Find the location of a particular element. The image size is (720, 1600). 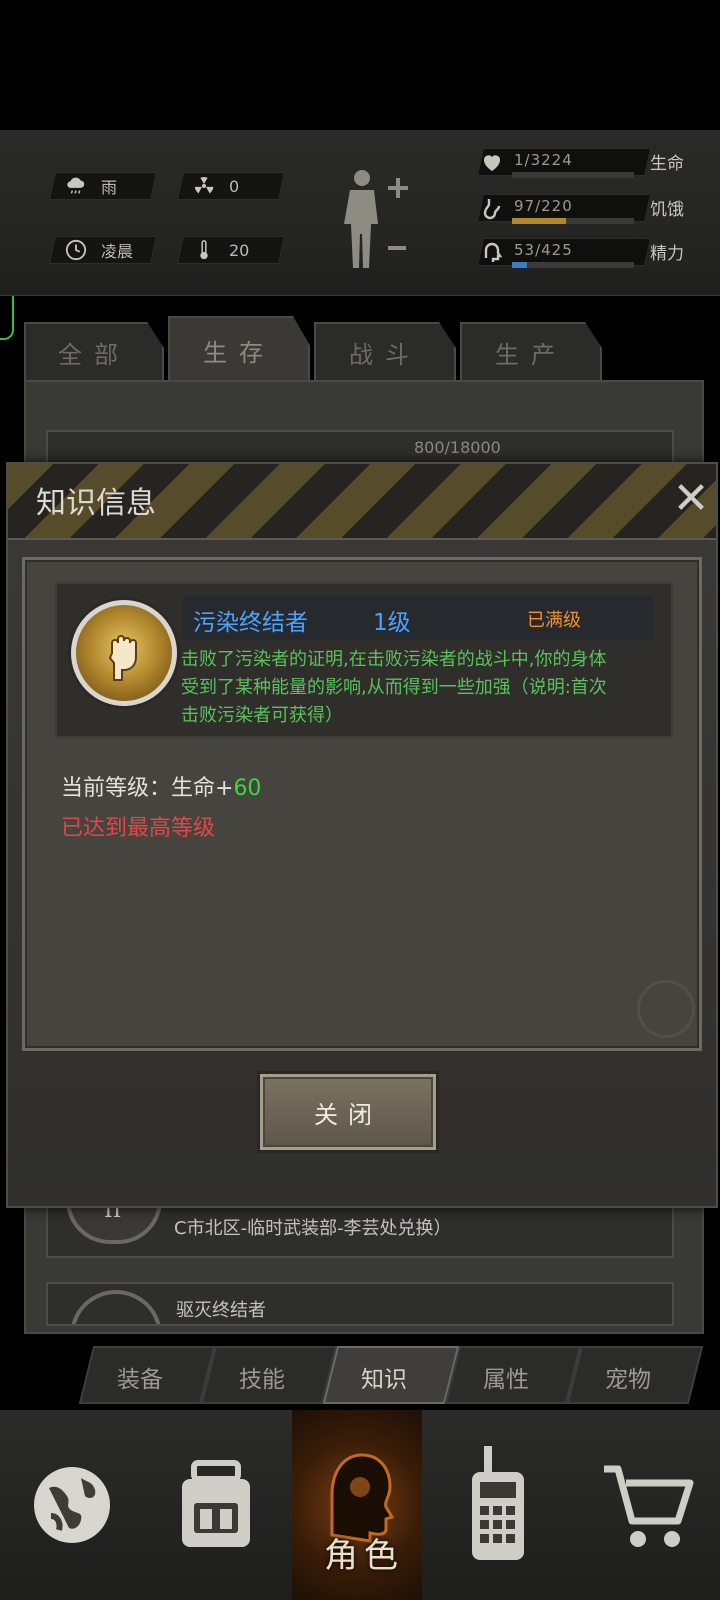

current-level-text: 当前等级：生命+60 is located at coordinates (161, 786).